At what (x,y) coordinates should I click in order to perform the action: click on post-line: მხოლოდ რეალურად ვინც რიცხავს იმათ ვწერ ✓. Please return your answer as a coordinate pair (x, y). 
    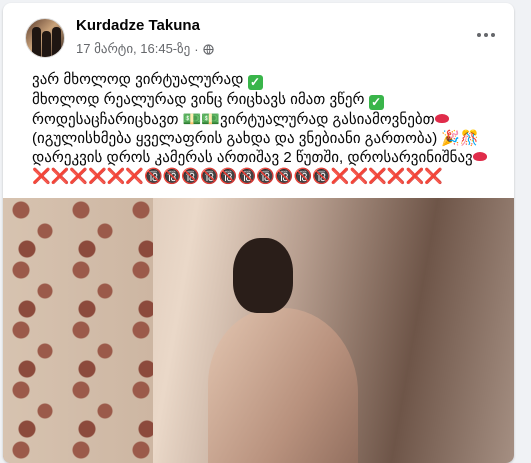
    Looking at the image, I should click on (267, 100).